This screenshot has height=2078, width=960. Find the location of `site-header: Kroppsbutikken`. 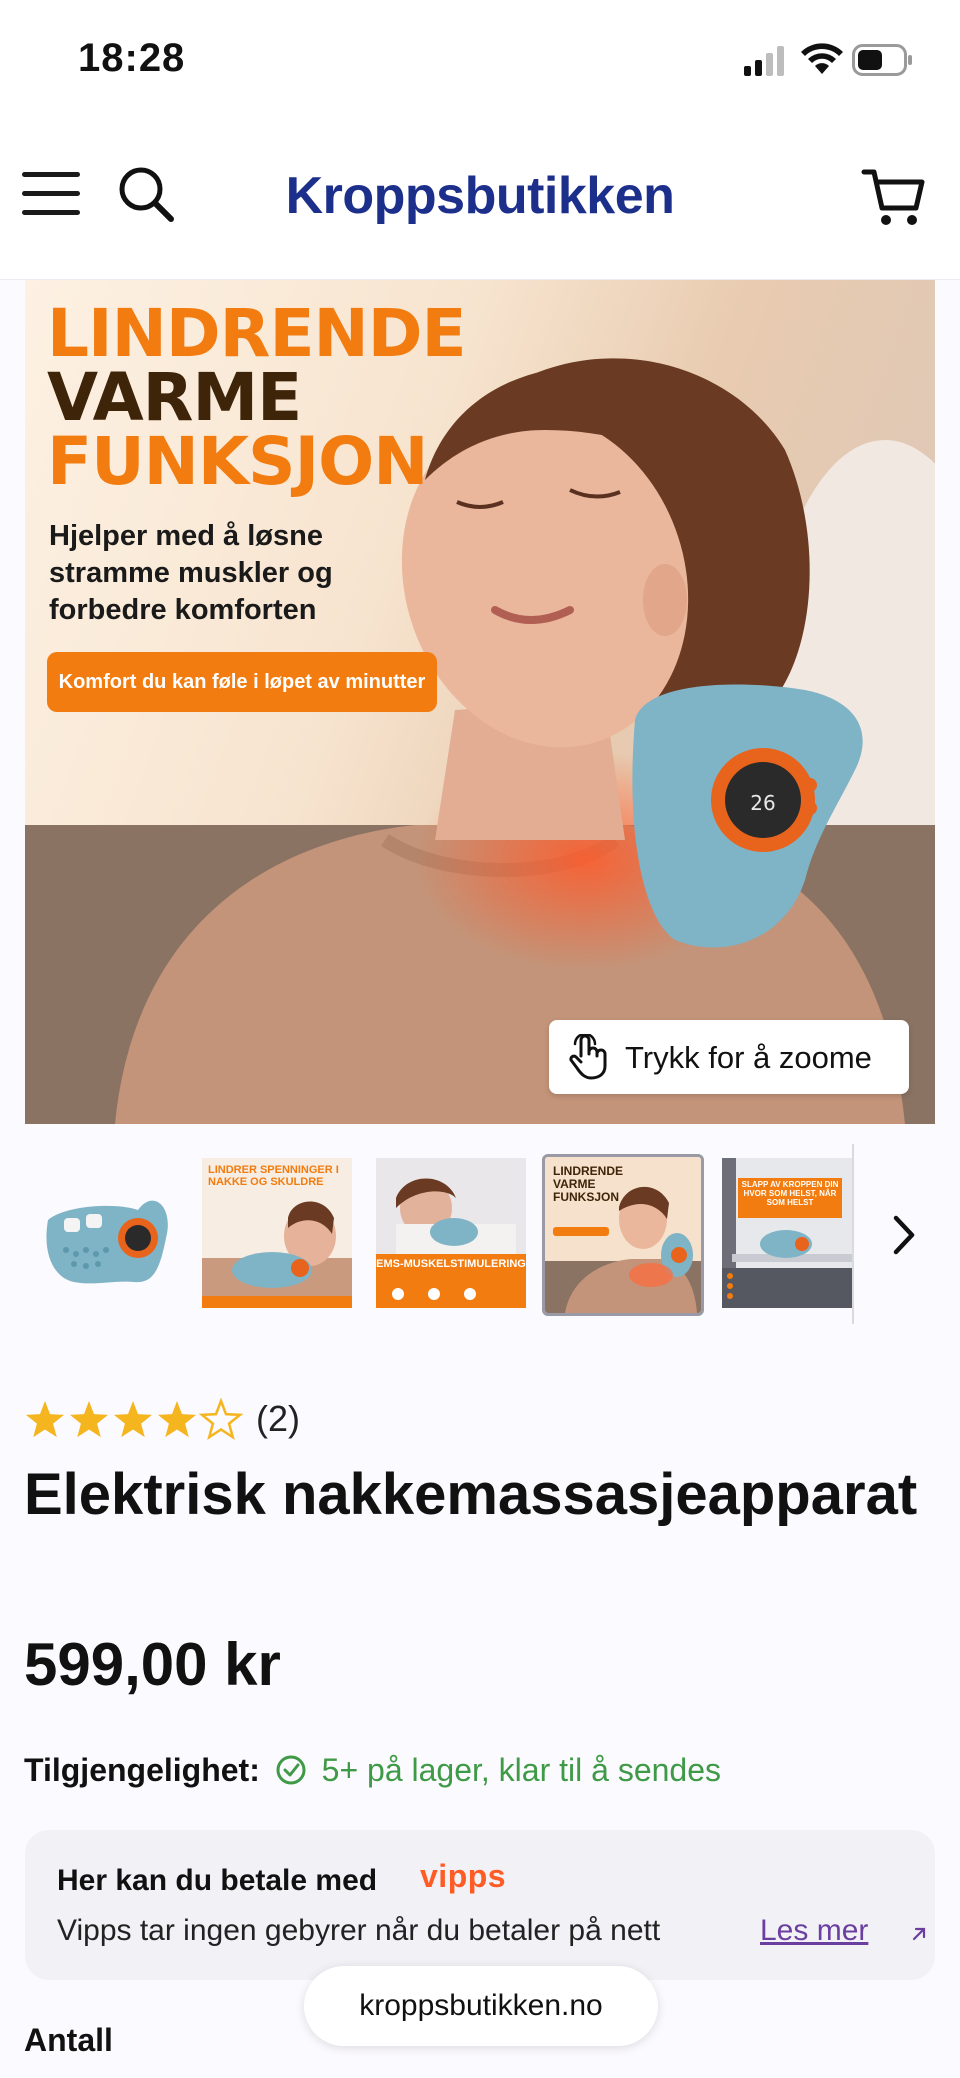

site-header: Kroppsbutikken is located at coordinates (480, 200).